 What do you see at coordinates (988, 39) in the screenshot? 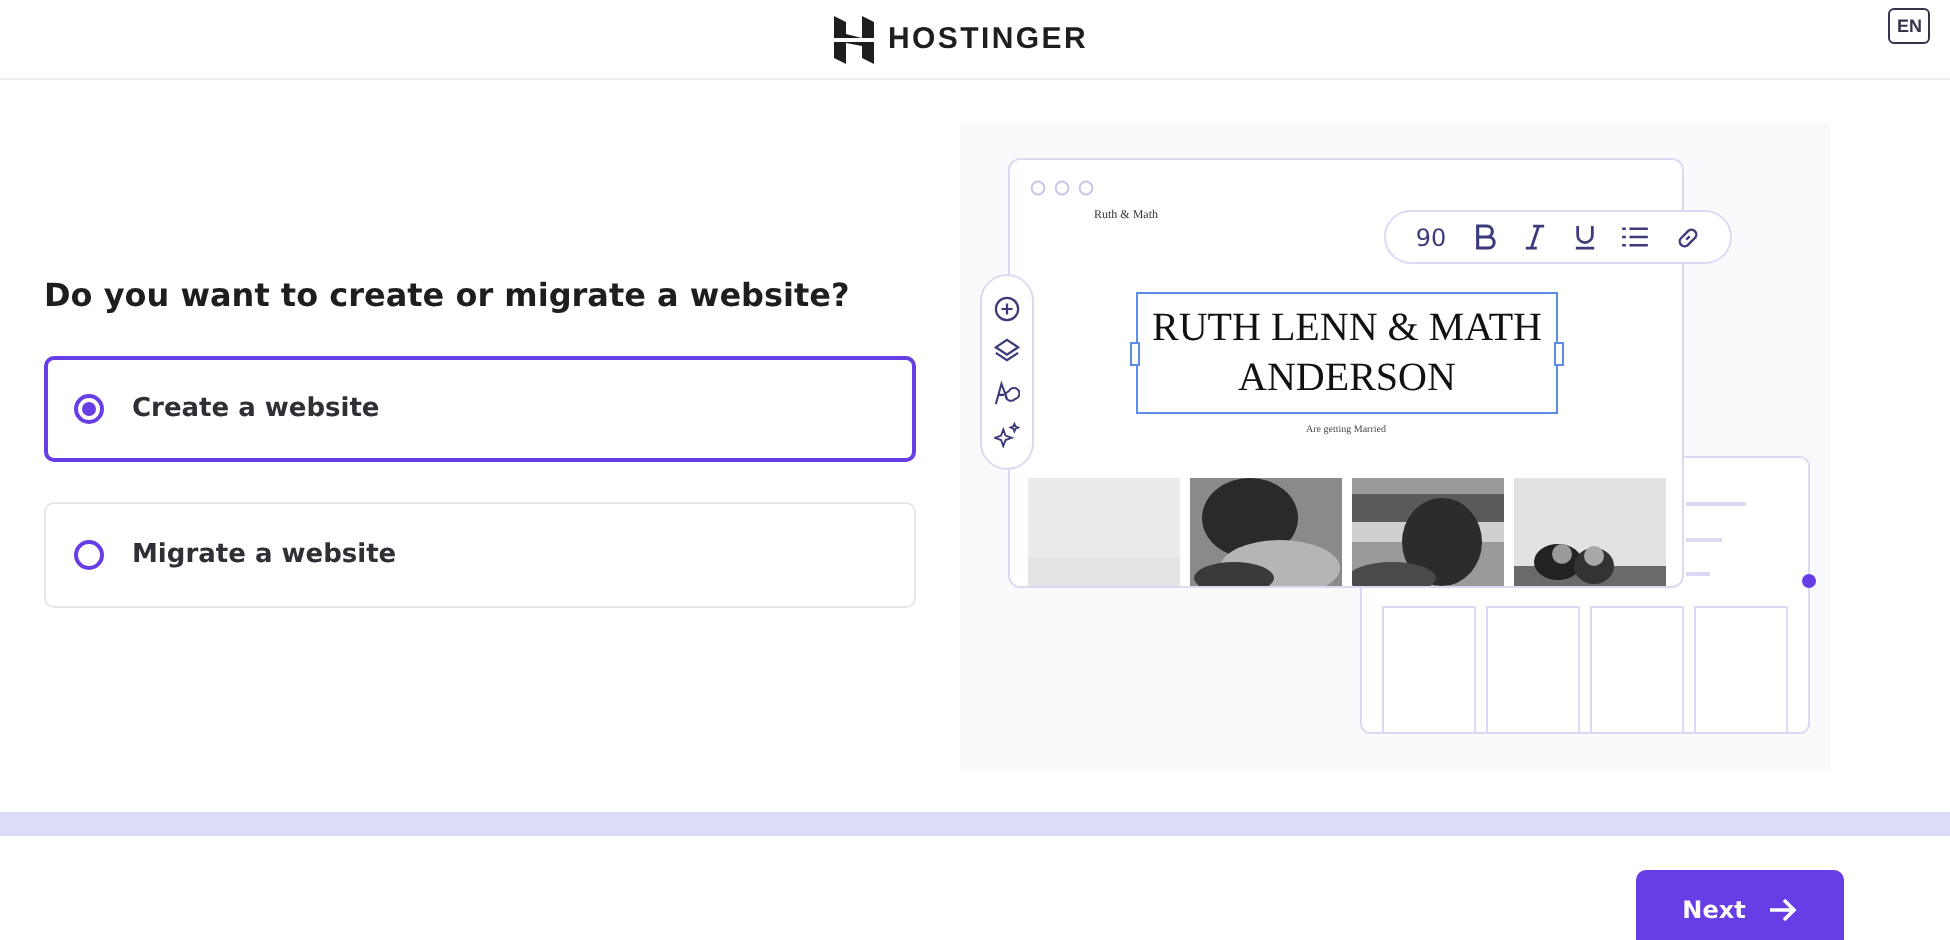
I see `brand-name: HOSTINGER` at bounding box center [988, 39].